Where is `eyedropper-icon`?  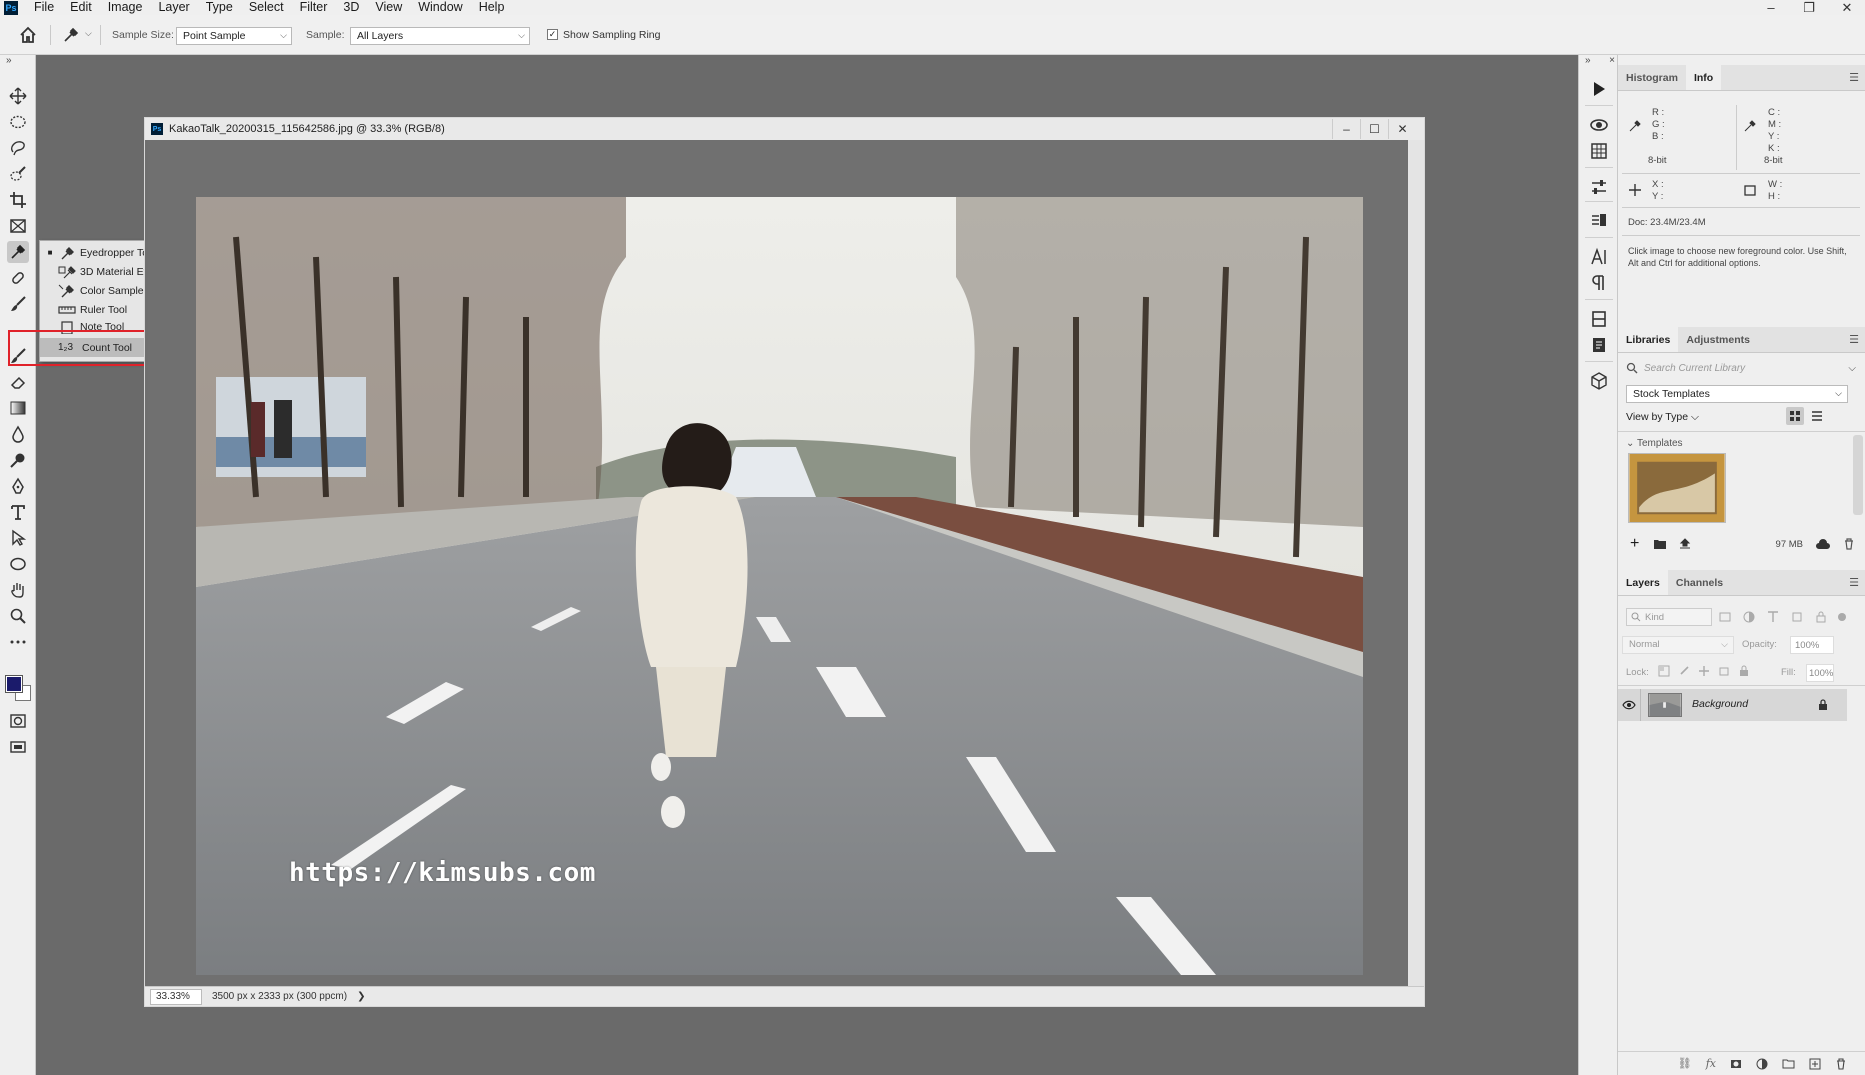 eyedropper-icon is located at coordinates (71, 35).